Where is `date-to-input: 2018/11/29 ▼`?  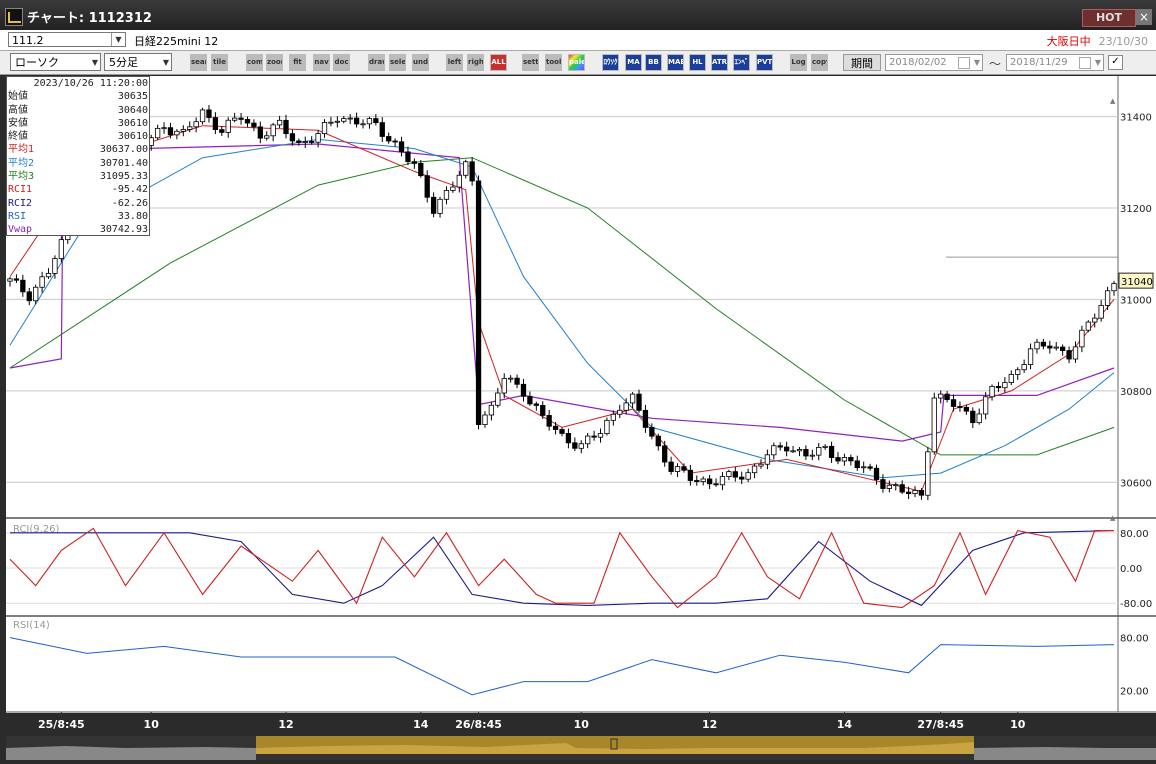 date-to-input: 2018/11/29 ▼ is located at coordinates (1055, 62).